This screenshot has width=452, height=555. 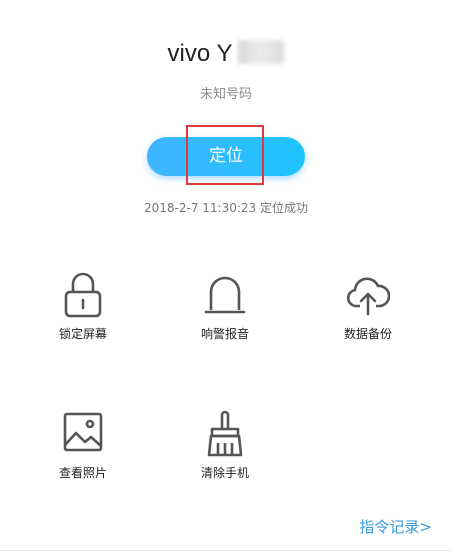 I want to click on sound-alarm-action: 响警报音, so click(x=225, y=306).